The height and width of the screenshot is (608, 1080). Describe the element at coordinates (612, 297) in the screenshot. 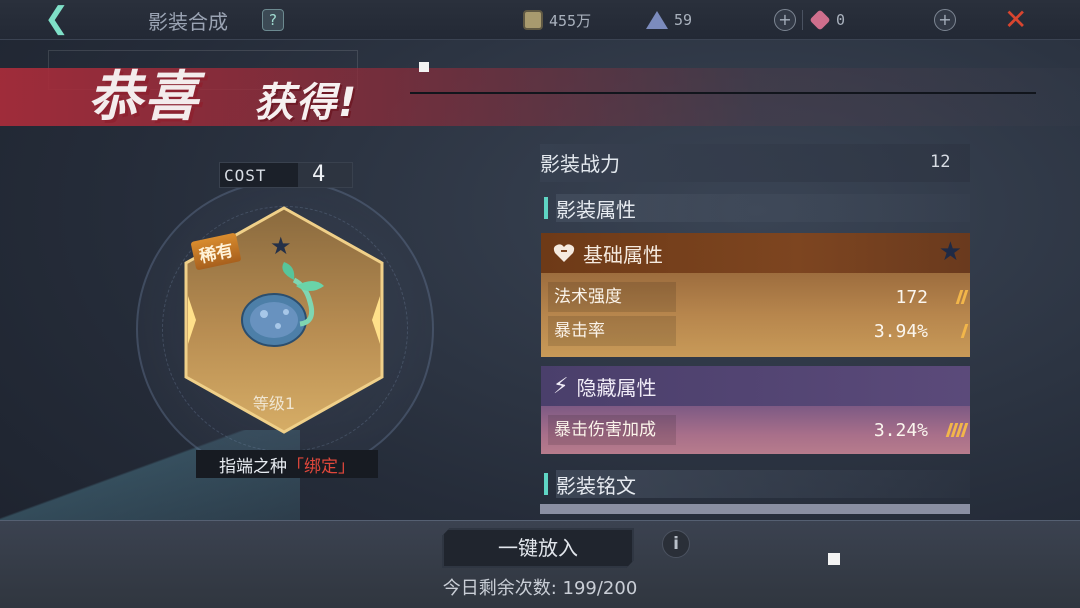

I see `stat-label: 法术强度` at that location.